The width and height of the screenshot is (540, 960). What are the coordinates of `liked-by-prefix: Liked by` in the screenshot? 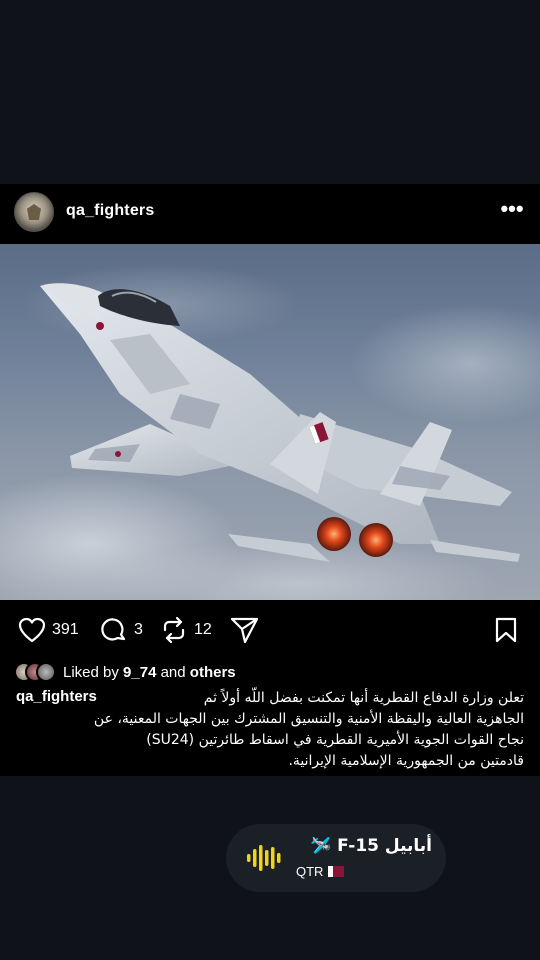 It's located at (93, 672).